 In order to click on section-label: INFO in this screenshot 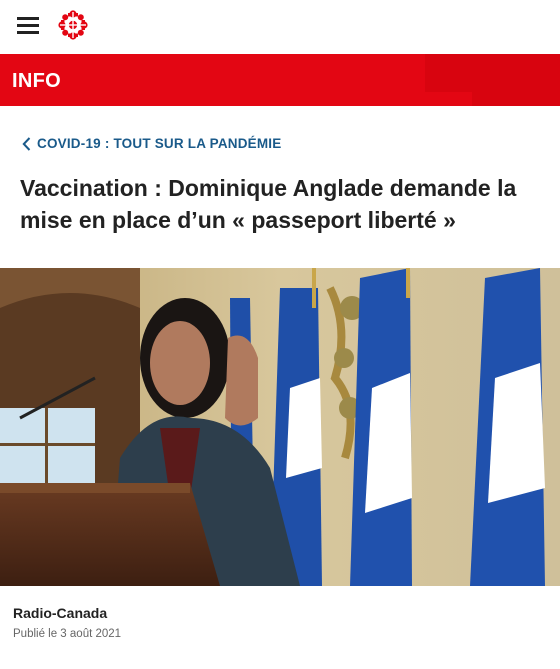, I will do `click(36, 81)`.